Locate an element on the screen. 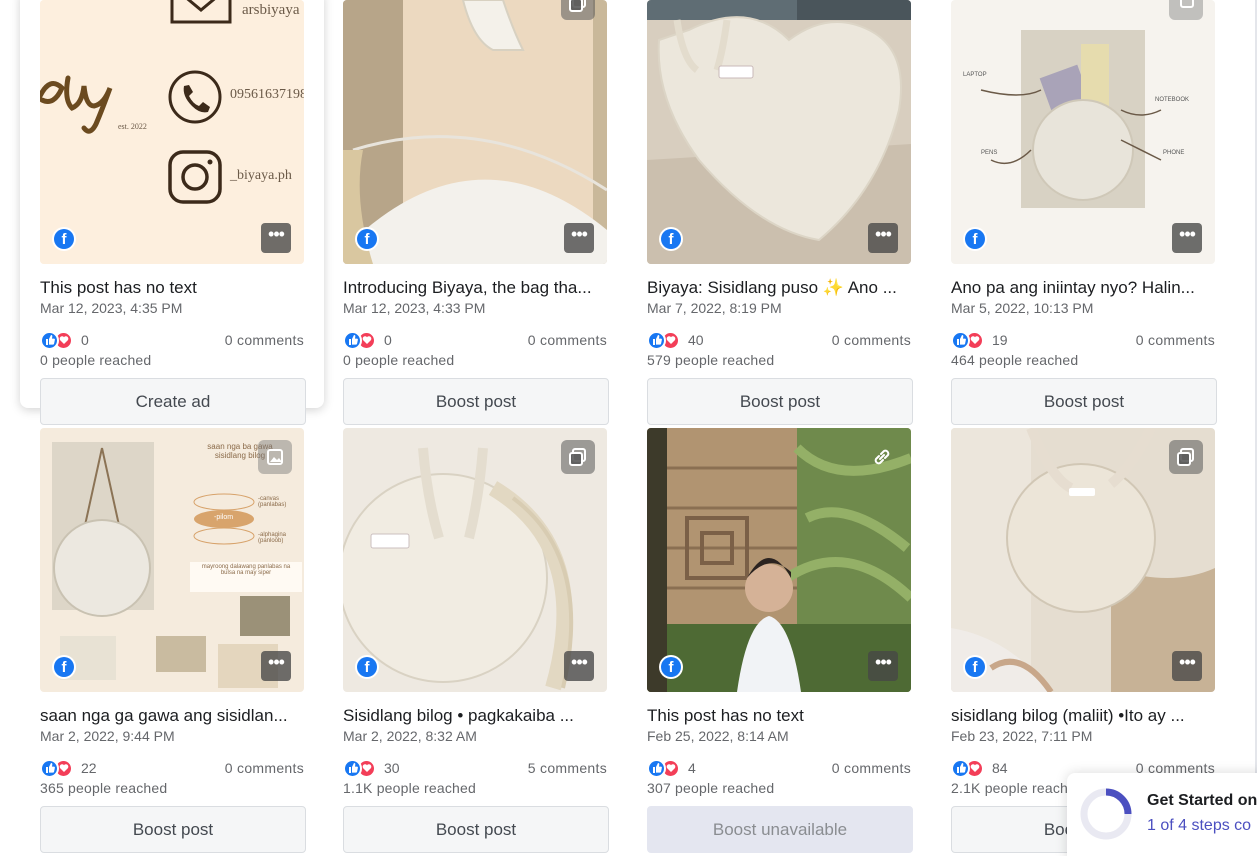 The width and height of the screenshot is (1257, 856). get-started-title: Get Started on is located at coordinates (1202, 801).